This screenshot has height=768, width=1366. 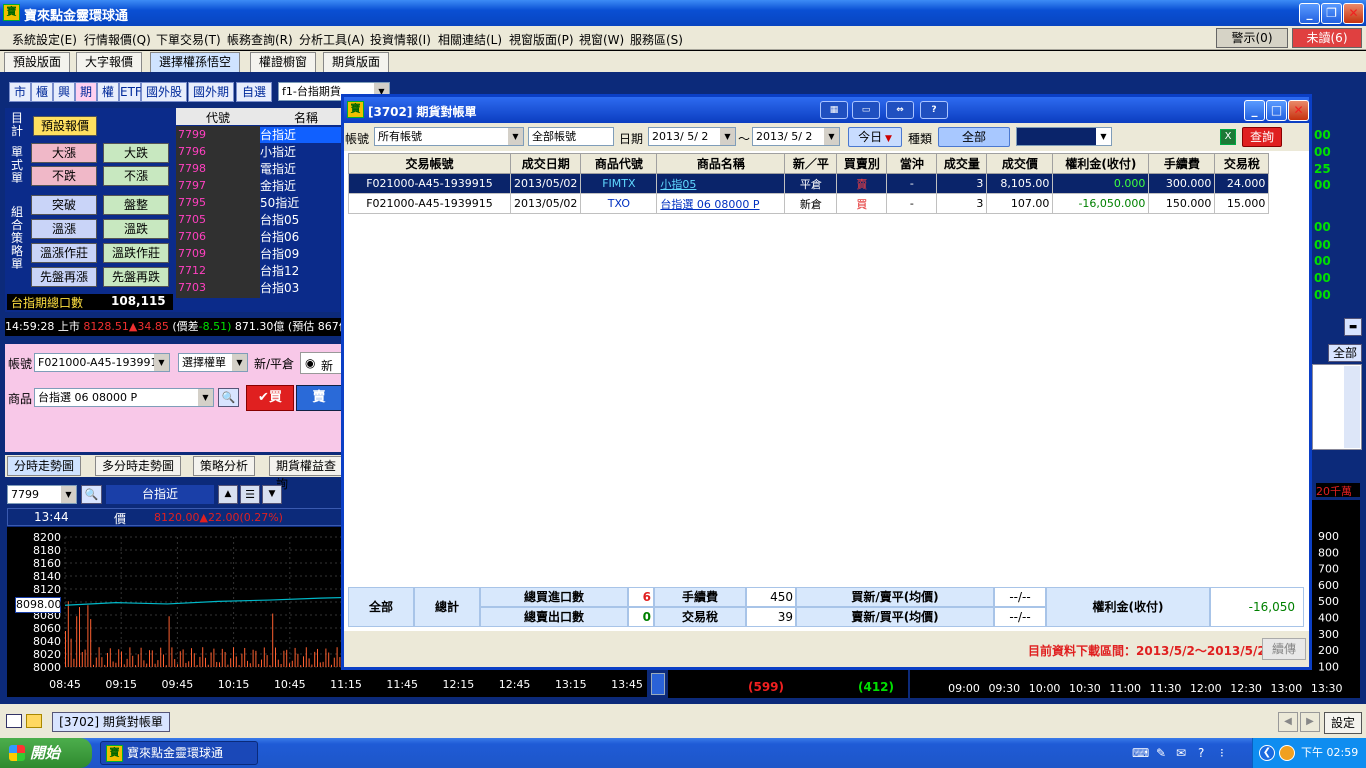 What do you see at coordinates (545, 163) in the screenshot?
I see `column-header: 成交日期` at bounding box center [545, 163].